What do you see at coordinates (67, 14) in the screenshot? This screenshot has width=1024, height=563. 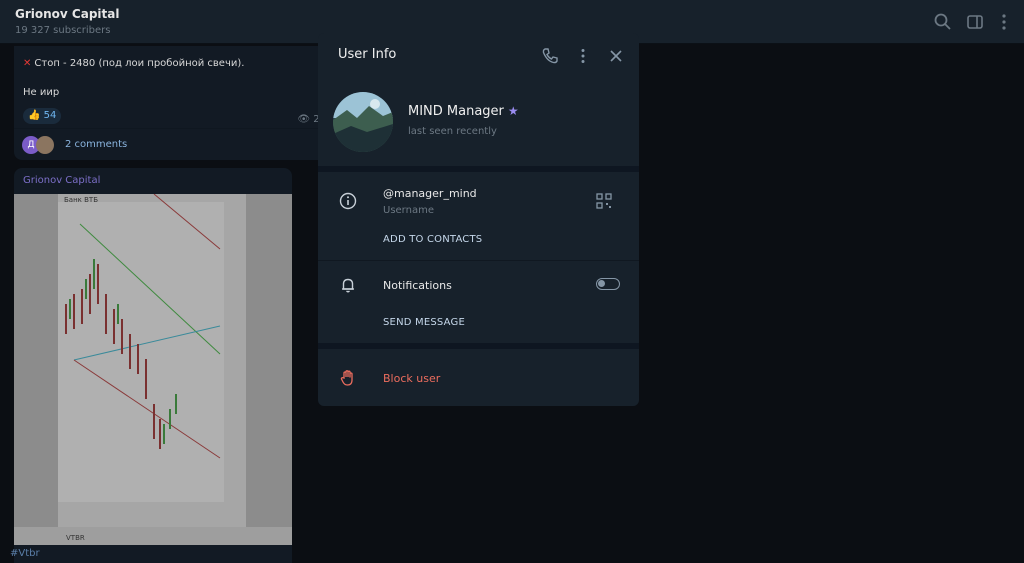 I see `channel-title: Grionov Capital` at bounding box center [67, 14].